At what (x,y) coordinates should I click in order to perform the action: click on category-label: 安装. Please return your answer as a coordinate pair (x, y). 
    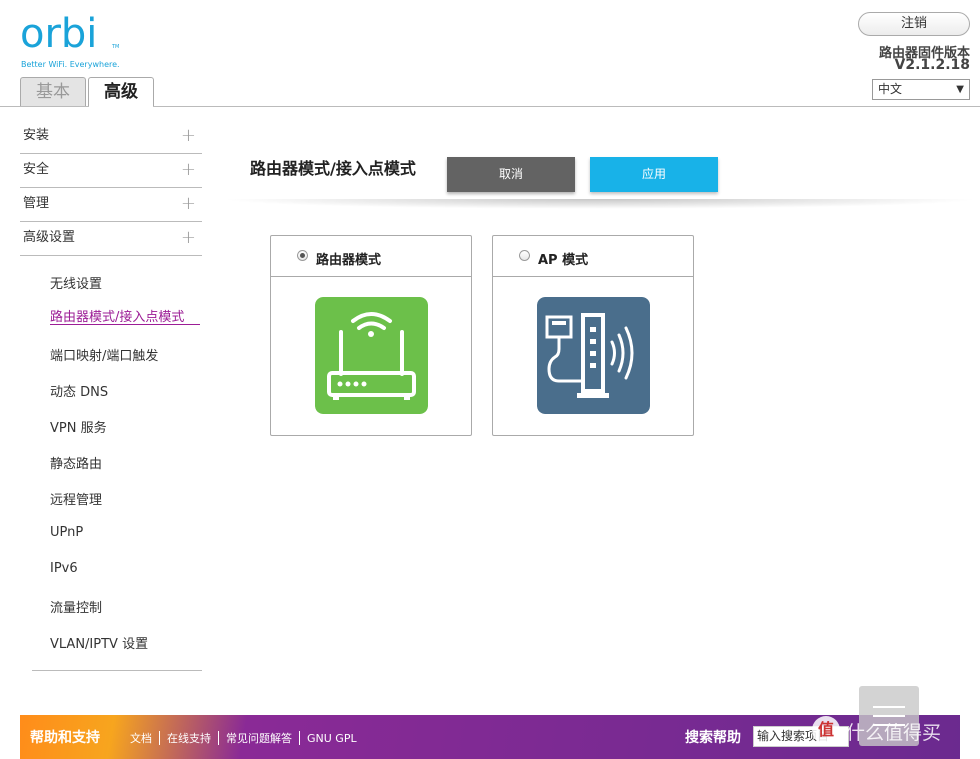
    Looking at the image, I should click on (36, 135).